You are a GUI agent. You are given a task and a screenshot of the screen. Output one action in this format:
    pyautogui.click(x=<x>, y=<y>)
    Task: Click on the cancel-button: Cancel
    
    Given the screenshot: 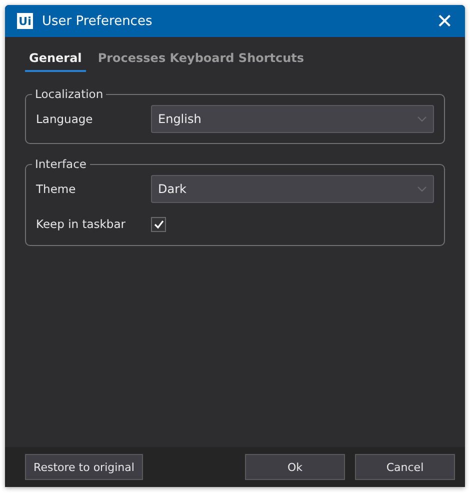 What is the action you would take?
    pyautogui.click(x=405, y=467)
    